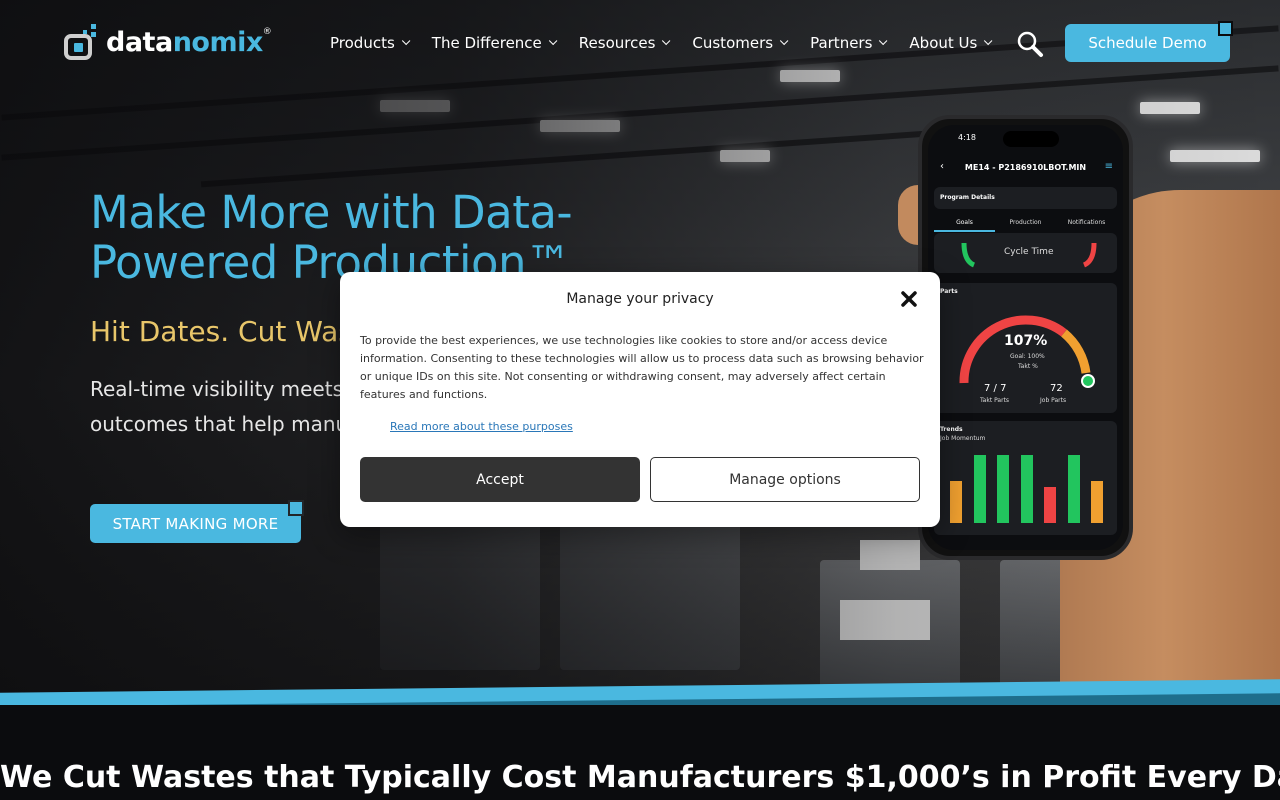 This screenshot has height=800, width=1280. Describe the element at coordinates (1108, 166) in the screenshot. I see `menu-icon: ≡` at that location.